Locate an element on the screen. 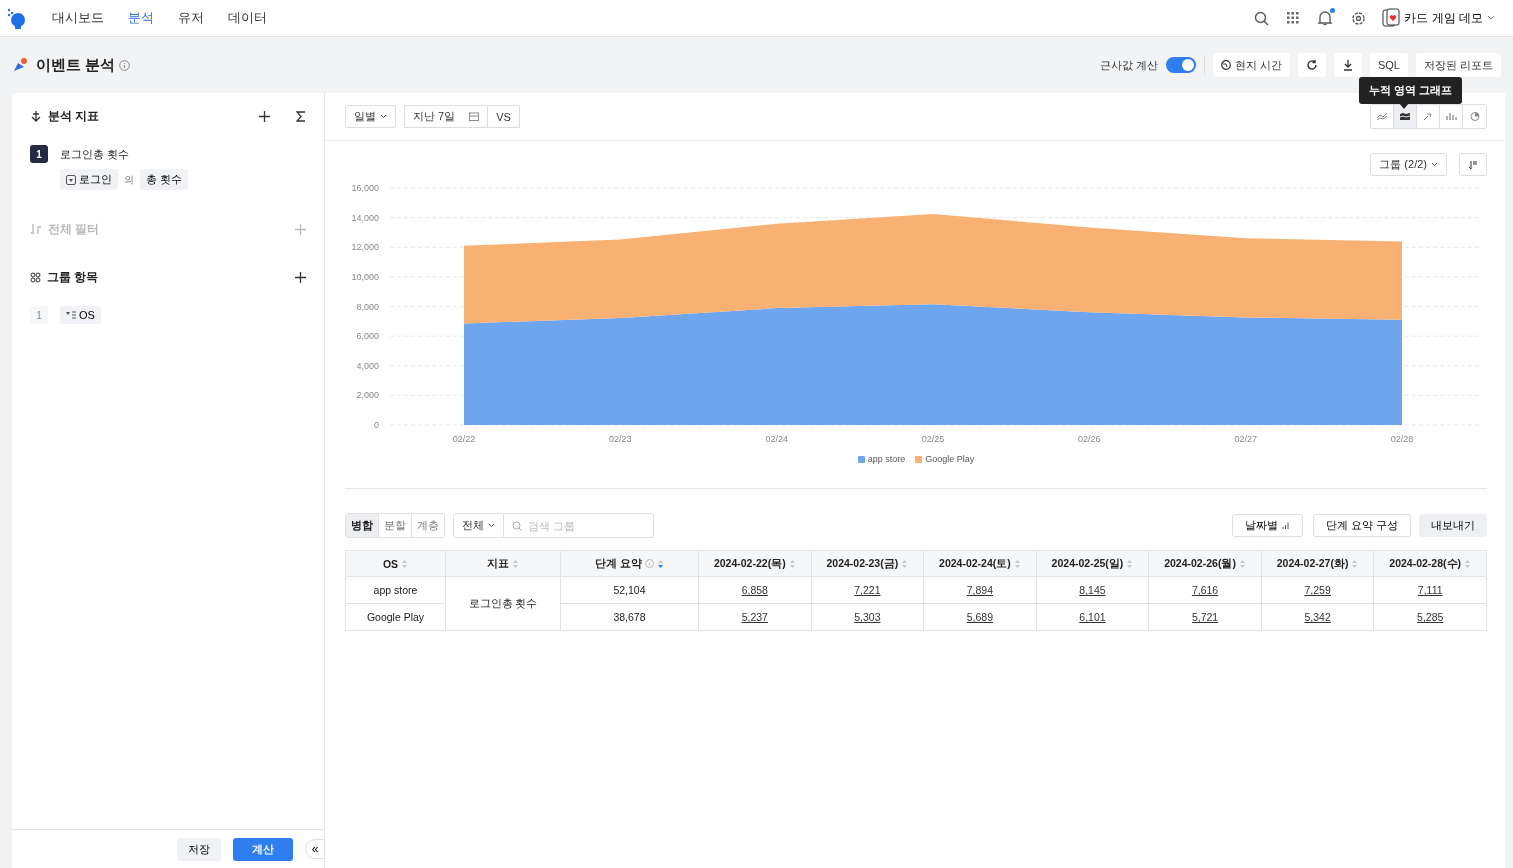  column-header: 2024-02-27(화) is located at coordinates (1312, 563).